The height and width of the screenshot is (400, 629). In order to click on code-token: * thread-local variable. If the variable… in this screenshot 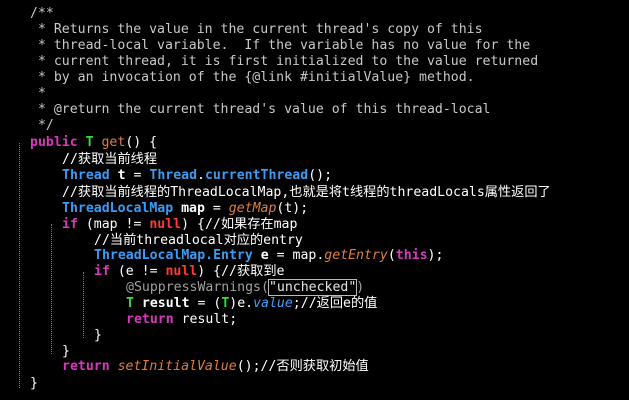, I will do `click(280, 45)`.